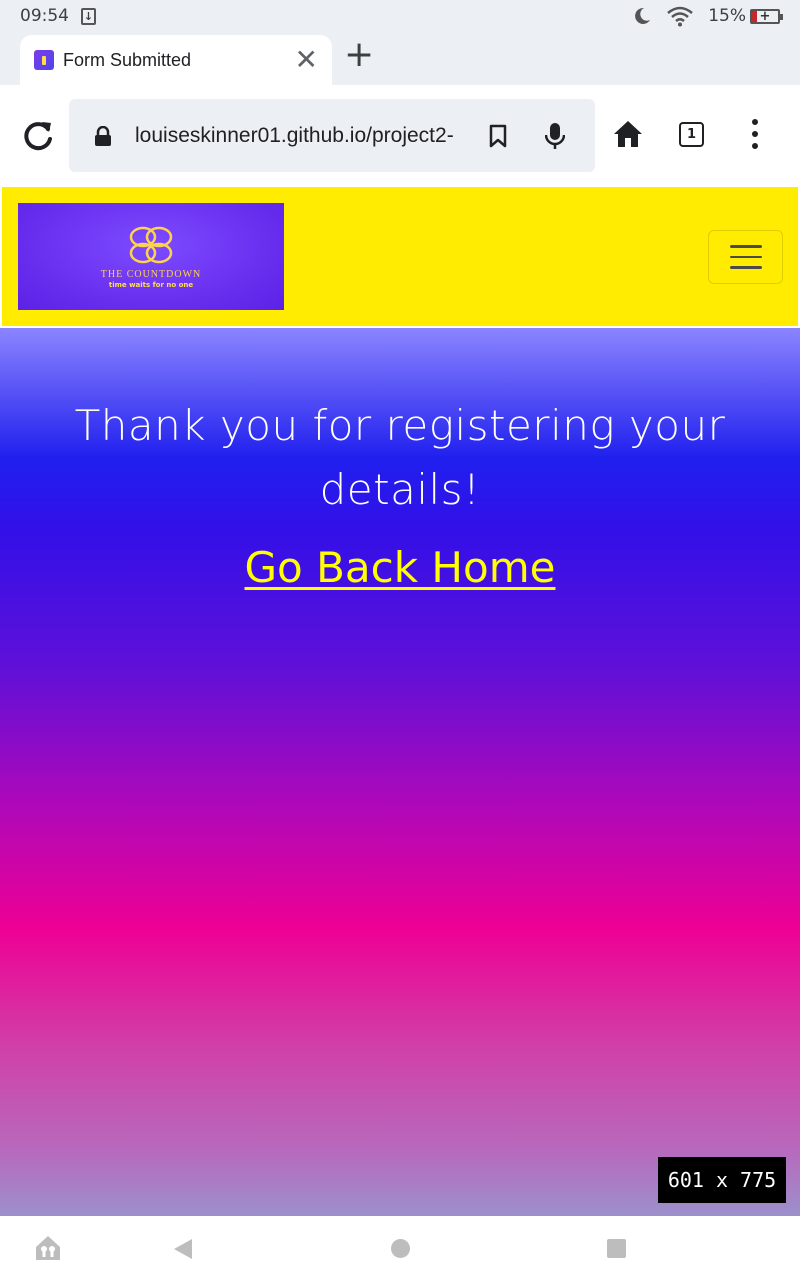 This screenshot has height=1280, width=800. I want to click on go-back-home-link: Go Back Home, so click(400, 567).